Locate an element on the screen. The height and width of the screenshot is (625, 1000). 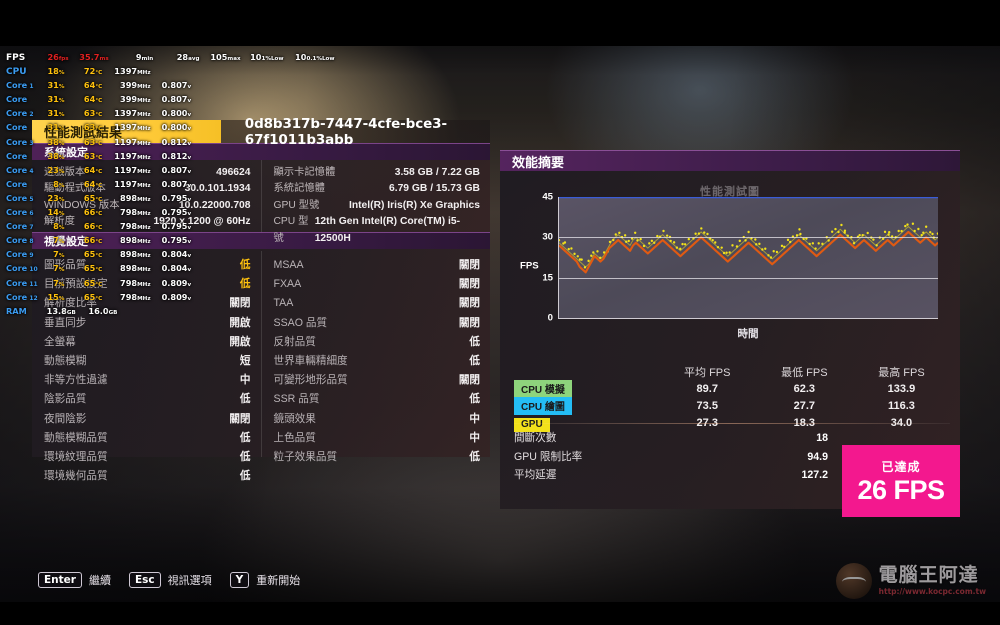
hwinfo-ram-total: 16.0 is located at coordinates (98, 310).